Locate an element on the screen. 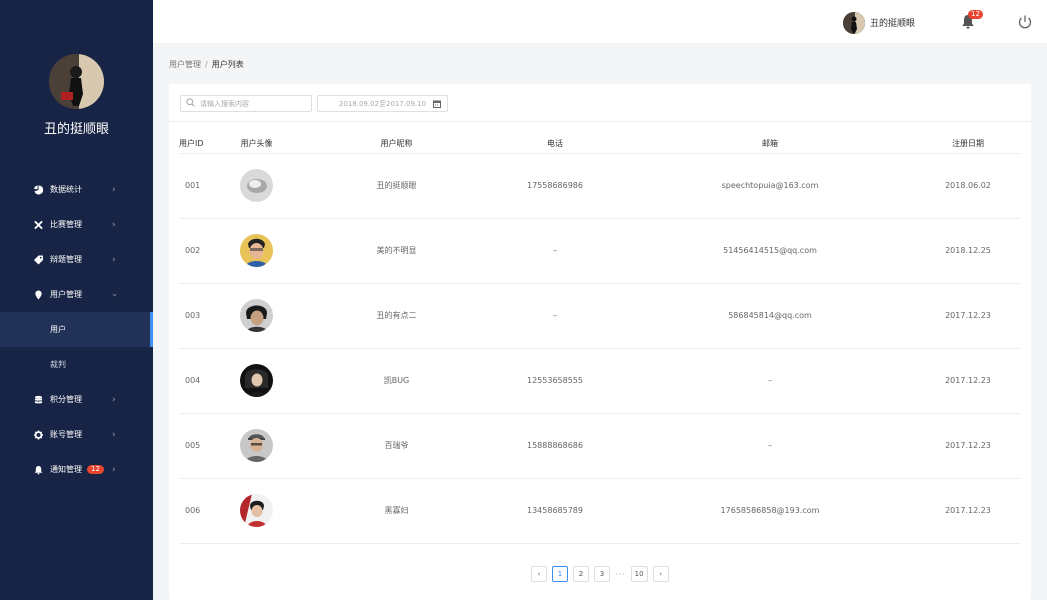 The height and width of the screenshot is (600, 1047). breadcrumb-current: 用户列表 is located at coordinates (227, 64).